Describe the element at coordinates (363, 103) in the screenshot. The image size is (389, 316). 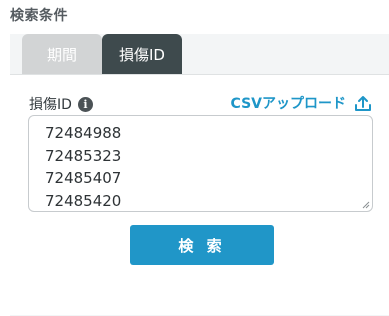
I see `upload-icon` at that location.